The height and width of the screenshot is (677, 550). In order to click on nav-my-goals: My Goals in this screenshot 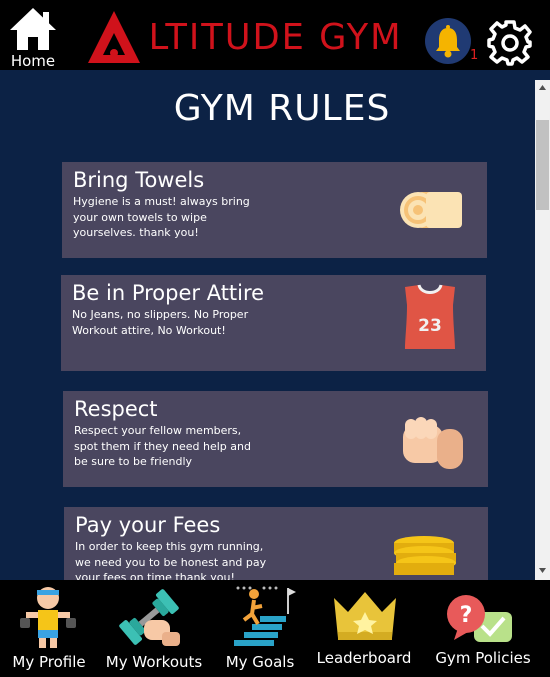, I will do `click(260, 628)`.